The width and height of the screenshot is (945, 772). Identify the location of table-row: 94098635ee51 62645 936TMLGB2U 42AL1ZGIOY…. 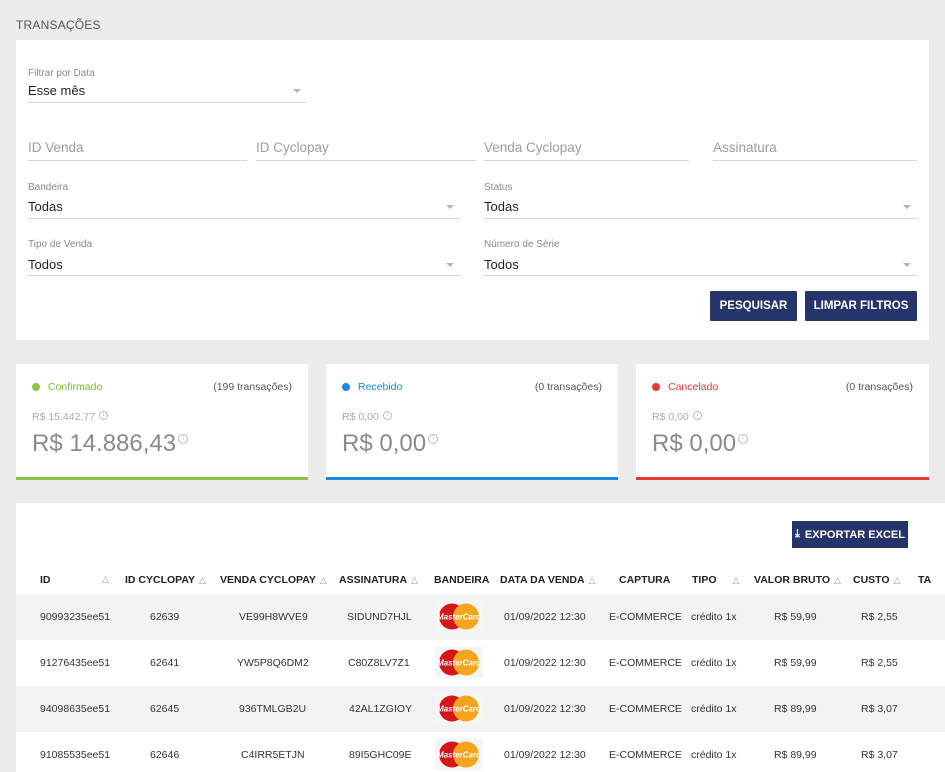
(480, 709).